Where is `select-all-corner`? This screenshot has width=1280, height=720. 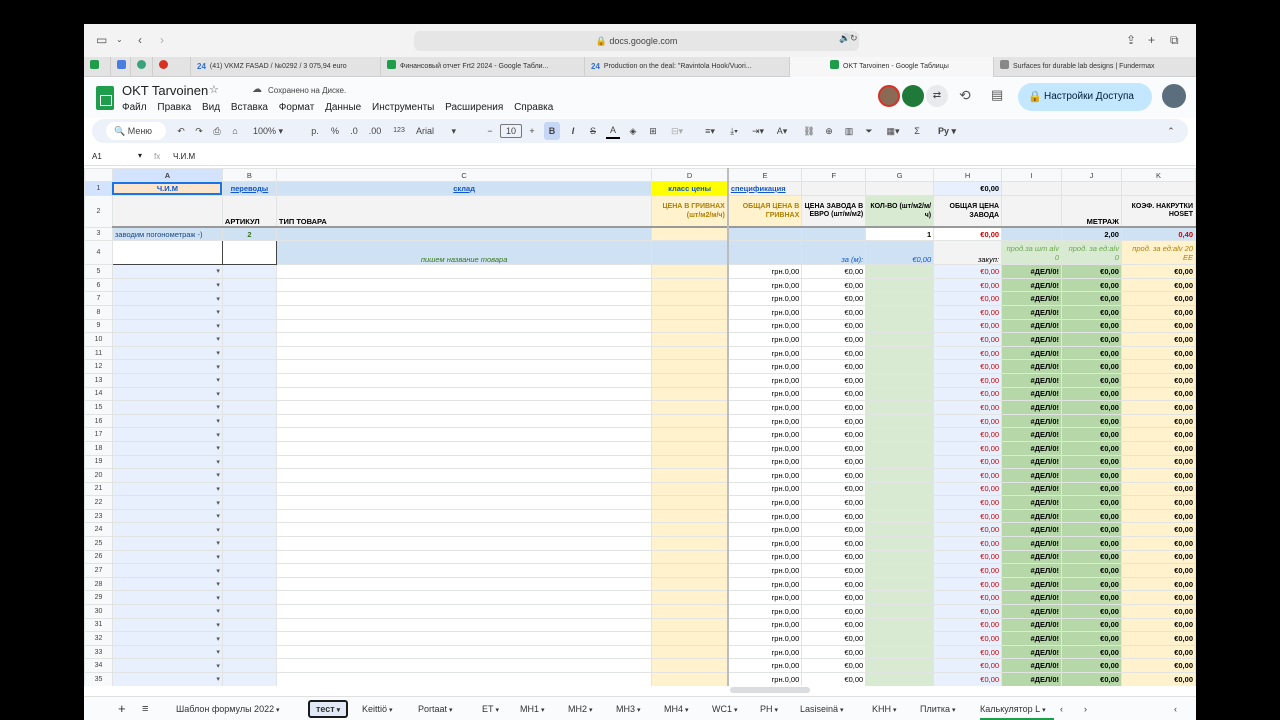
select-all-corner is located at coordinates (98, 175).